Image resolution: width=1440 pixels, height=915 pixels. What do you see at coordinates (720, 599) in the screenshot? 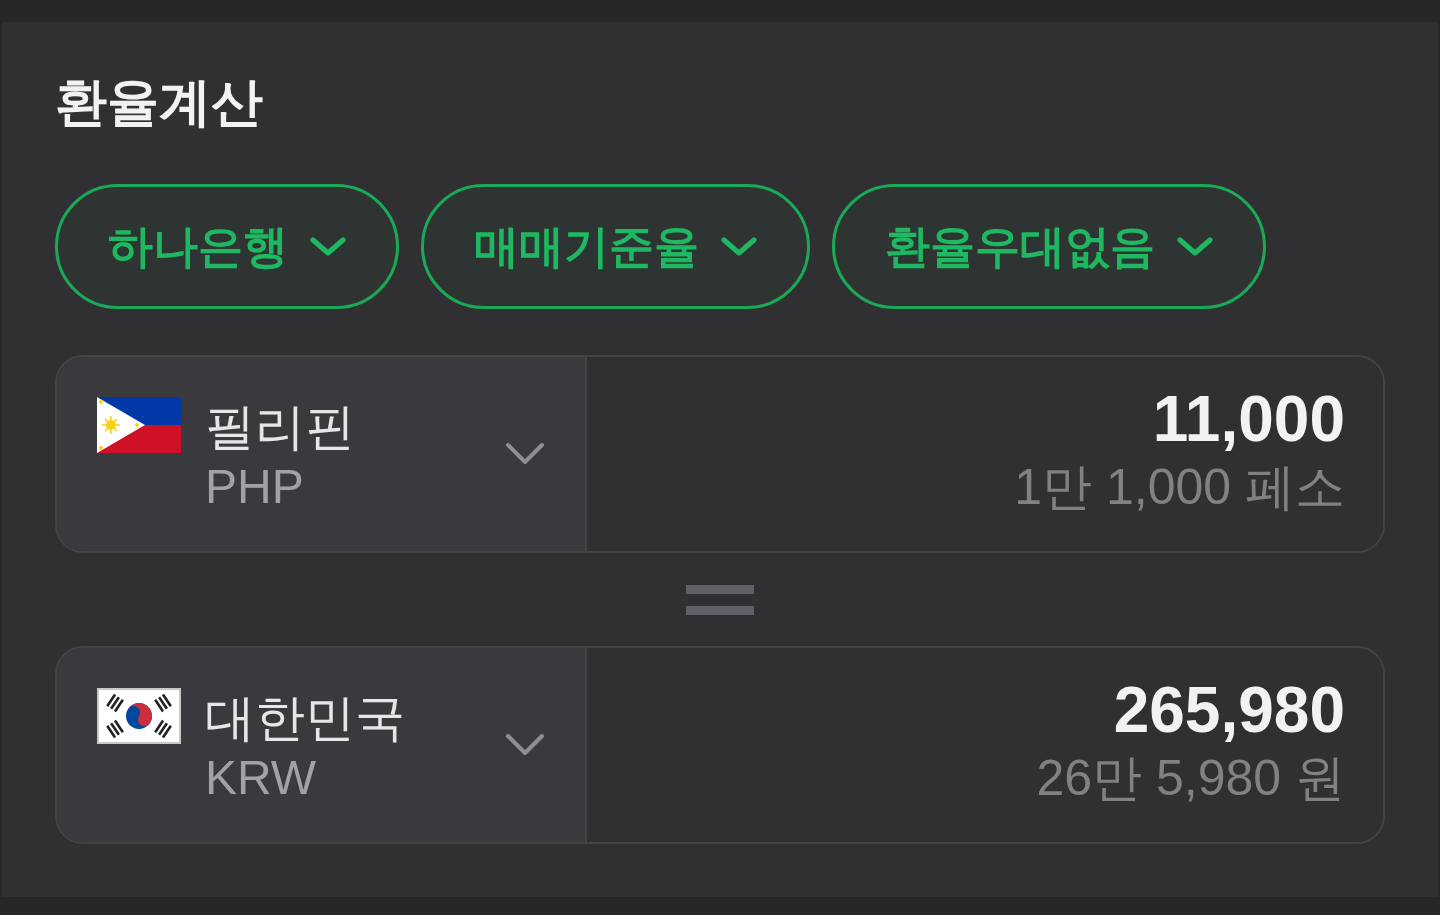
I see `equals-icon` at bounding box center [720, 599].